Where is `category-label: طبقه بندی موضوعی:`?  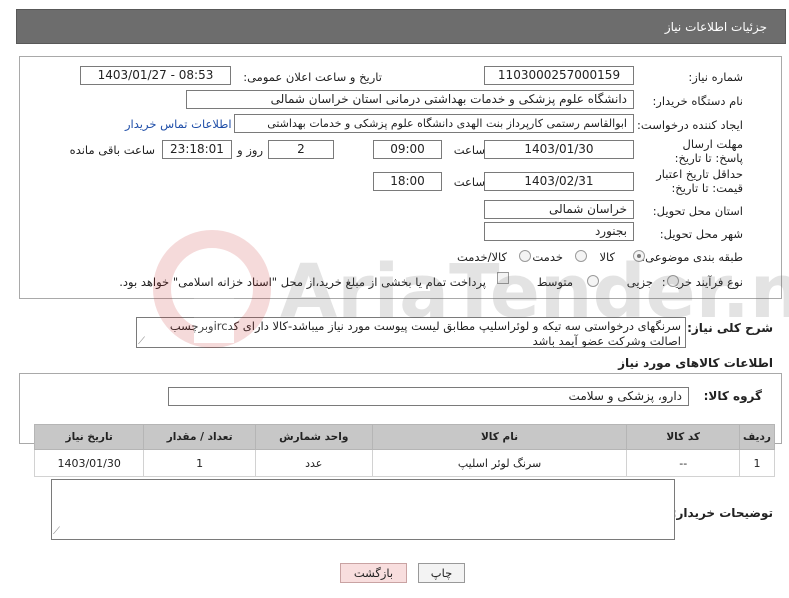
category-label: طبقه بندی موضوعی: is located at coordinates (692, 257).